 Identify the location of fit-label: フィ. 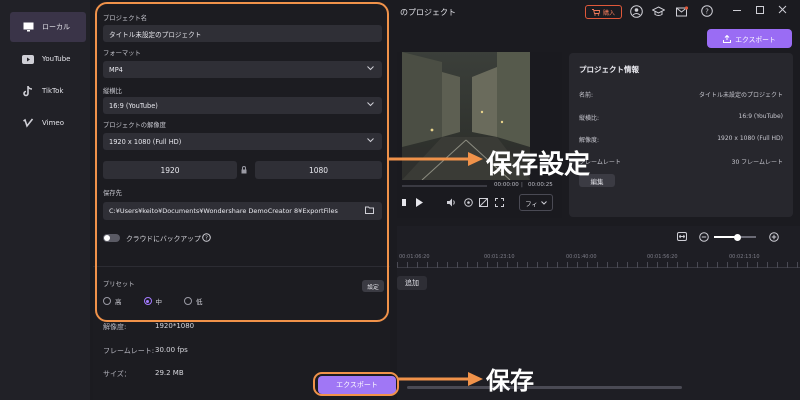
(531, 203).